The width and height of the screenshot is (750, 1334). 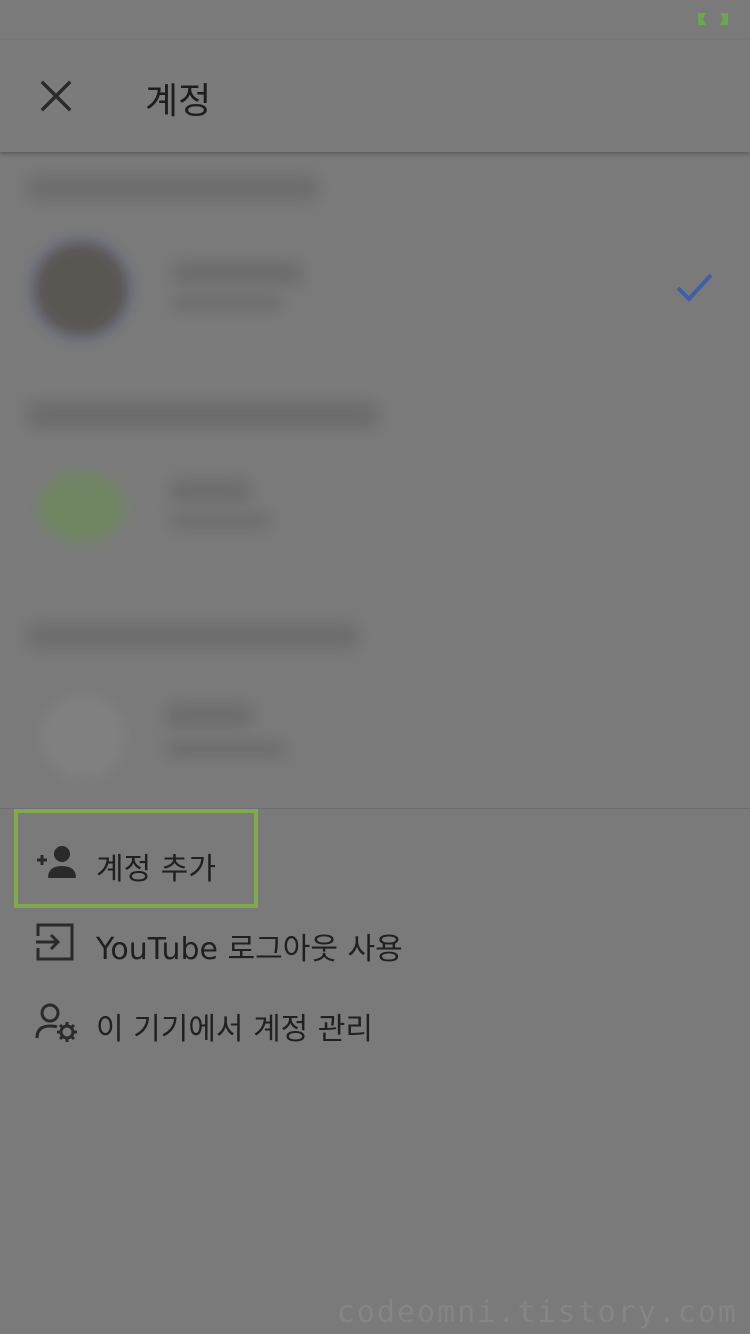 I want to click on page-title: 계정, so click(x=178, y=101).